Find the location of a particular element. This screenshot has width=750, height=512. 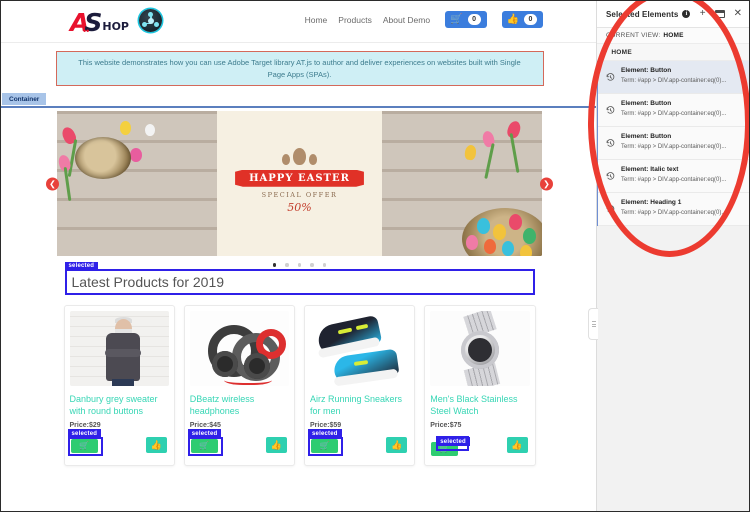

product-image-watch is located at coordinates (480, 348).